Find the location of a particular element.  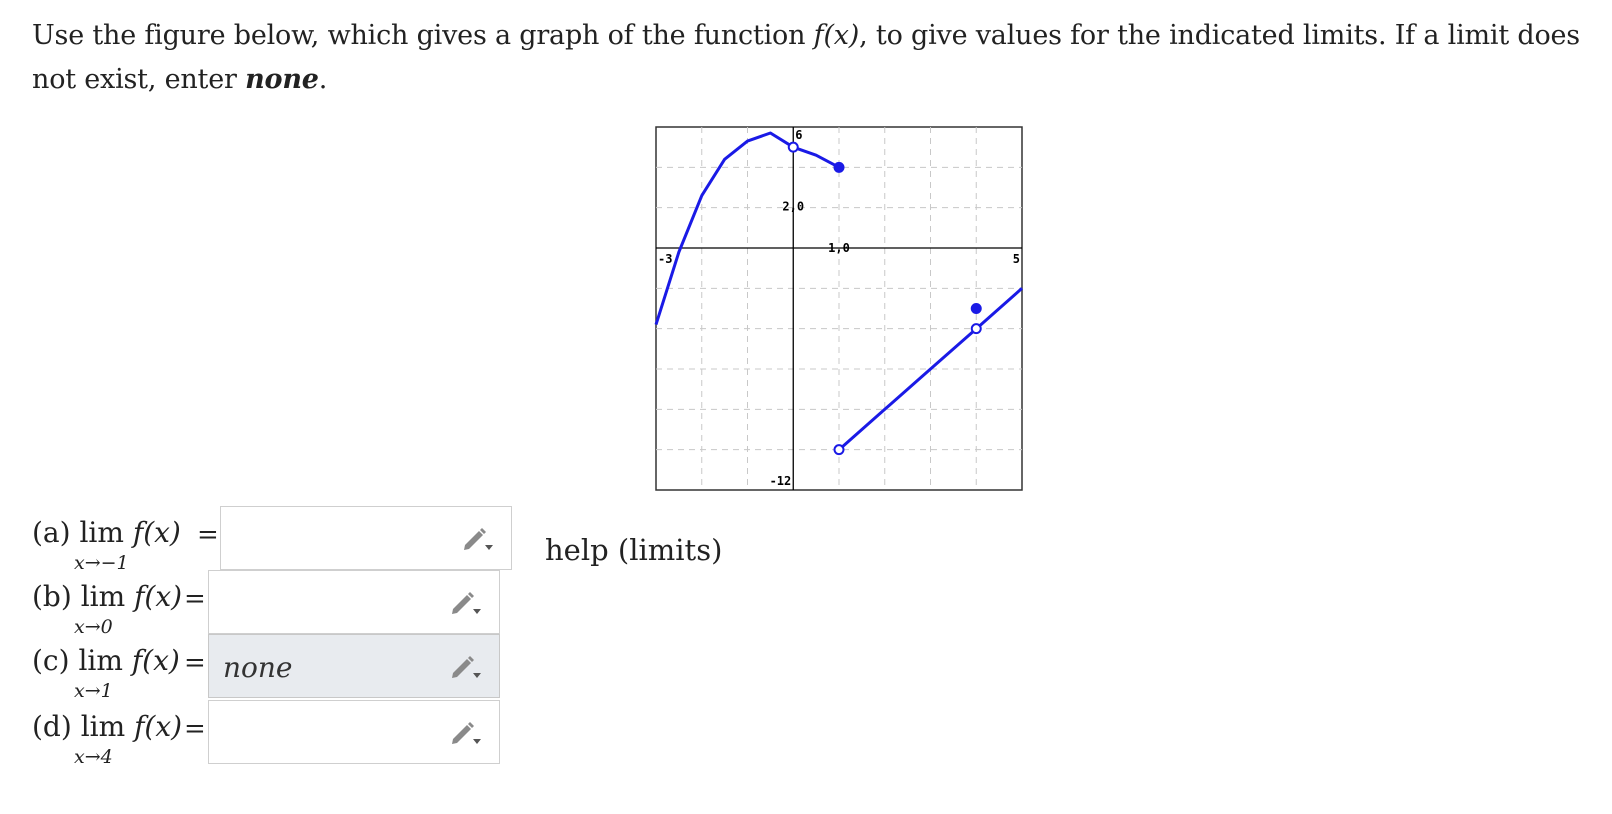

question-d-equals: = is located at coordinates (195, 729).